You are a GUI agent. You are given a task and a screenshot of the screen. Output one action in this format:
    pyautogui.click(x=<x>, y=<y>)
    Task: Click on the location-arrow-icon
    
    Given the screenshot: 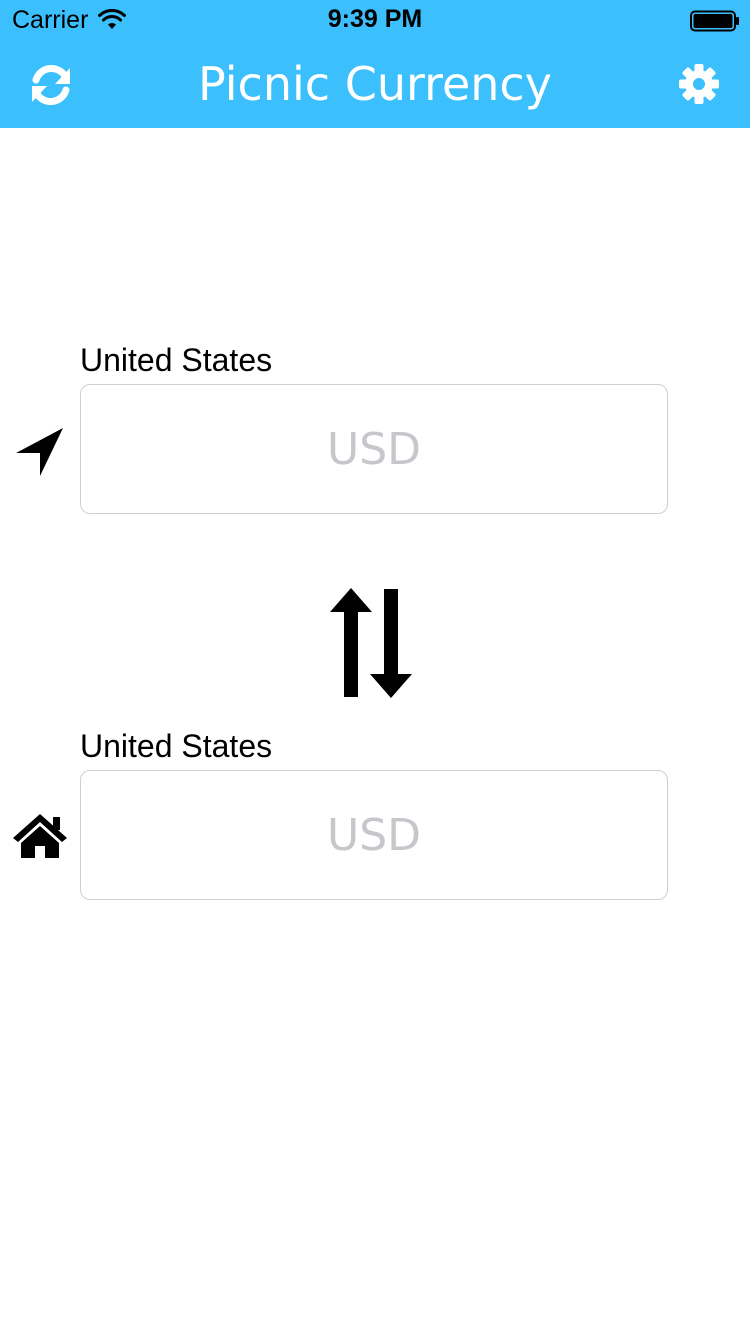 What is the action you would take?
    pyautogui.click(x=39, y=452)
    